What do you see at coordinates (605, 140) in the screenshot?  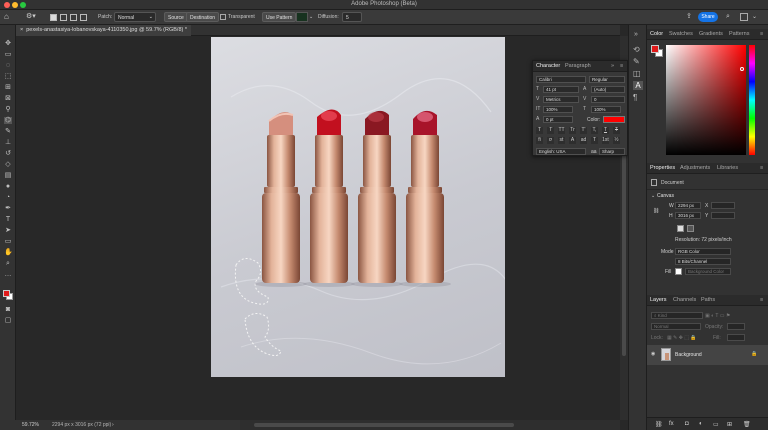 I see `ordinals-button: 1st` at bounding box center [605, 140].